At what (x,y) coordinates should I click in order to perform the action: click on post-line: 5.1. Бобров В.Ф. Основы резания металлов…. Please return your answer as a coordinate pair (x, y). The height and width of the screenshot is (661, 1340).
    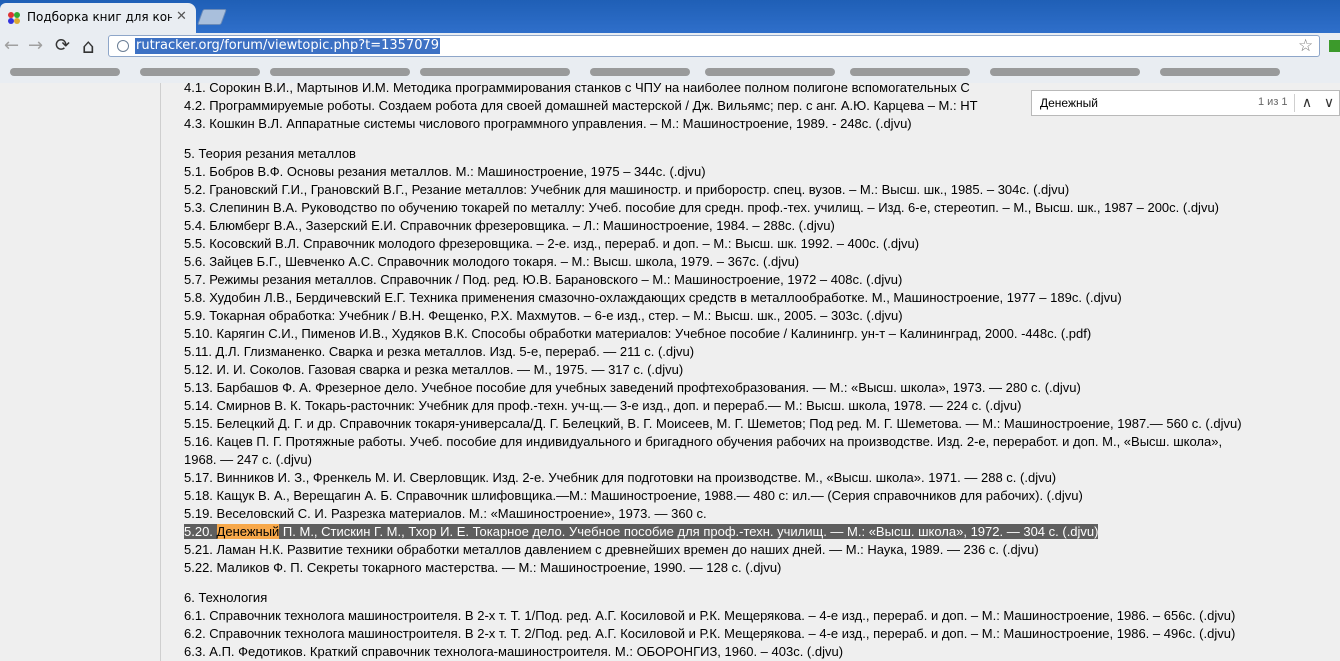
    Looking at the image, I should click on (445, 171).